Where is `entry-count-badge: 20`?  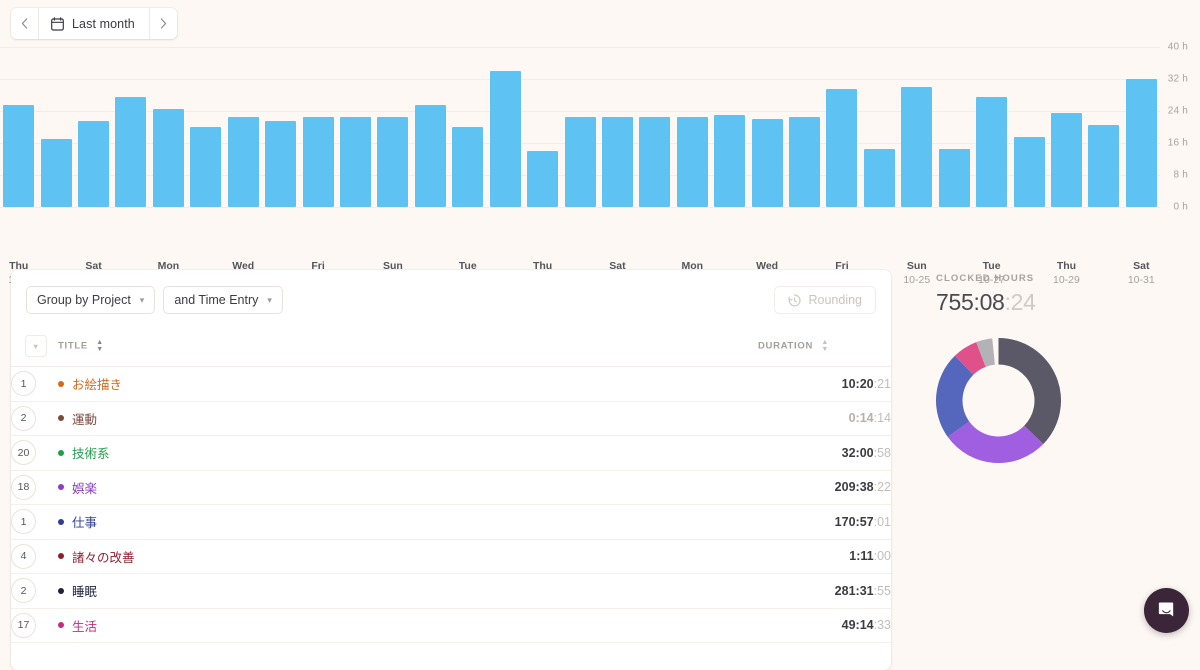
entry-count-badge: 20 is located at coordinates (23, 453).